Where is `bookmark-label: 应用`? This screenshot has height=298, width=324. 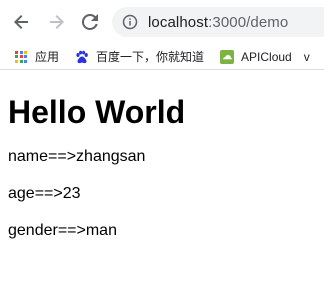
bookmark-label: 应用 is located at coordinates (47, 57).